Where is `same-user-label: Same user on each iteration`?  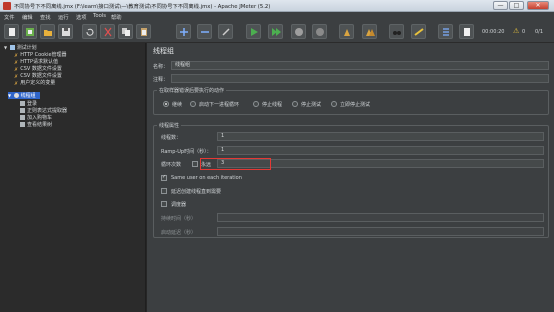 same-user-label: Same user on each iteration is located at coordinates (206, 178).